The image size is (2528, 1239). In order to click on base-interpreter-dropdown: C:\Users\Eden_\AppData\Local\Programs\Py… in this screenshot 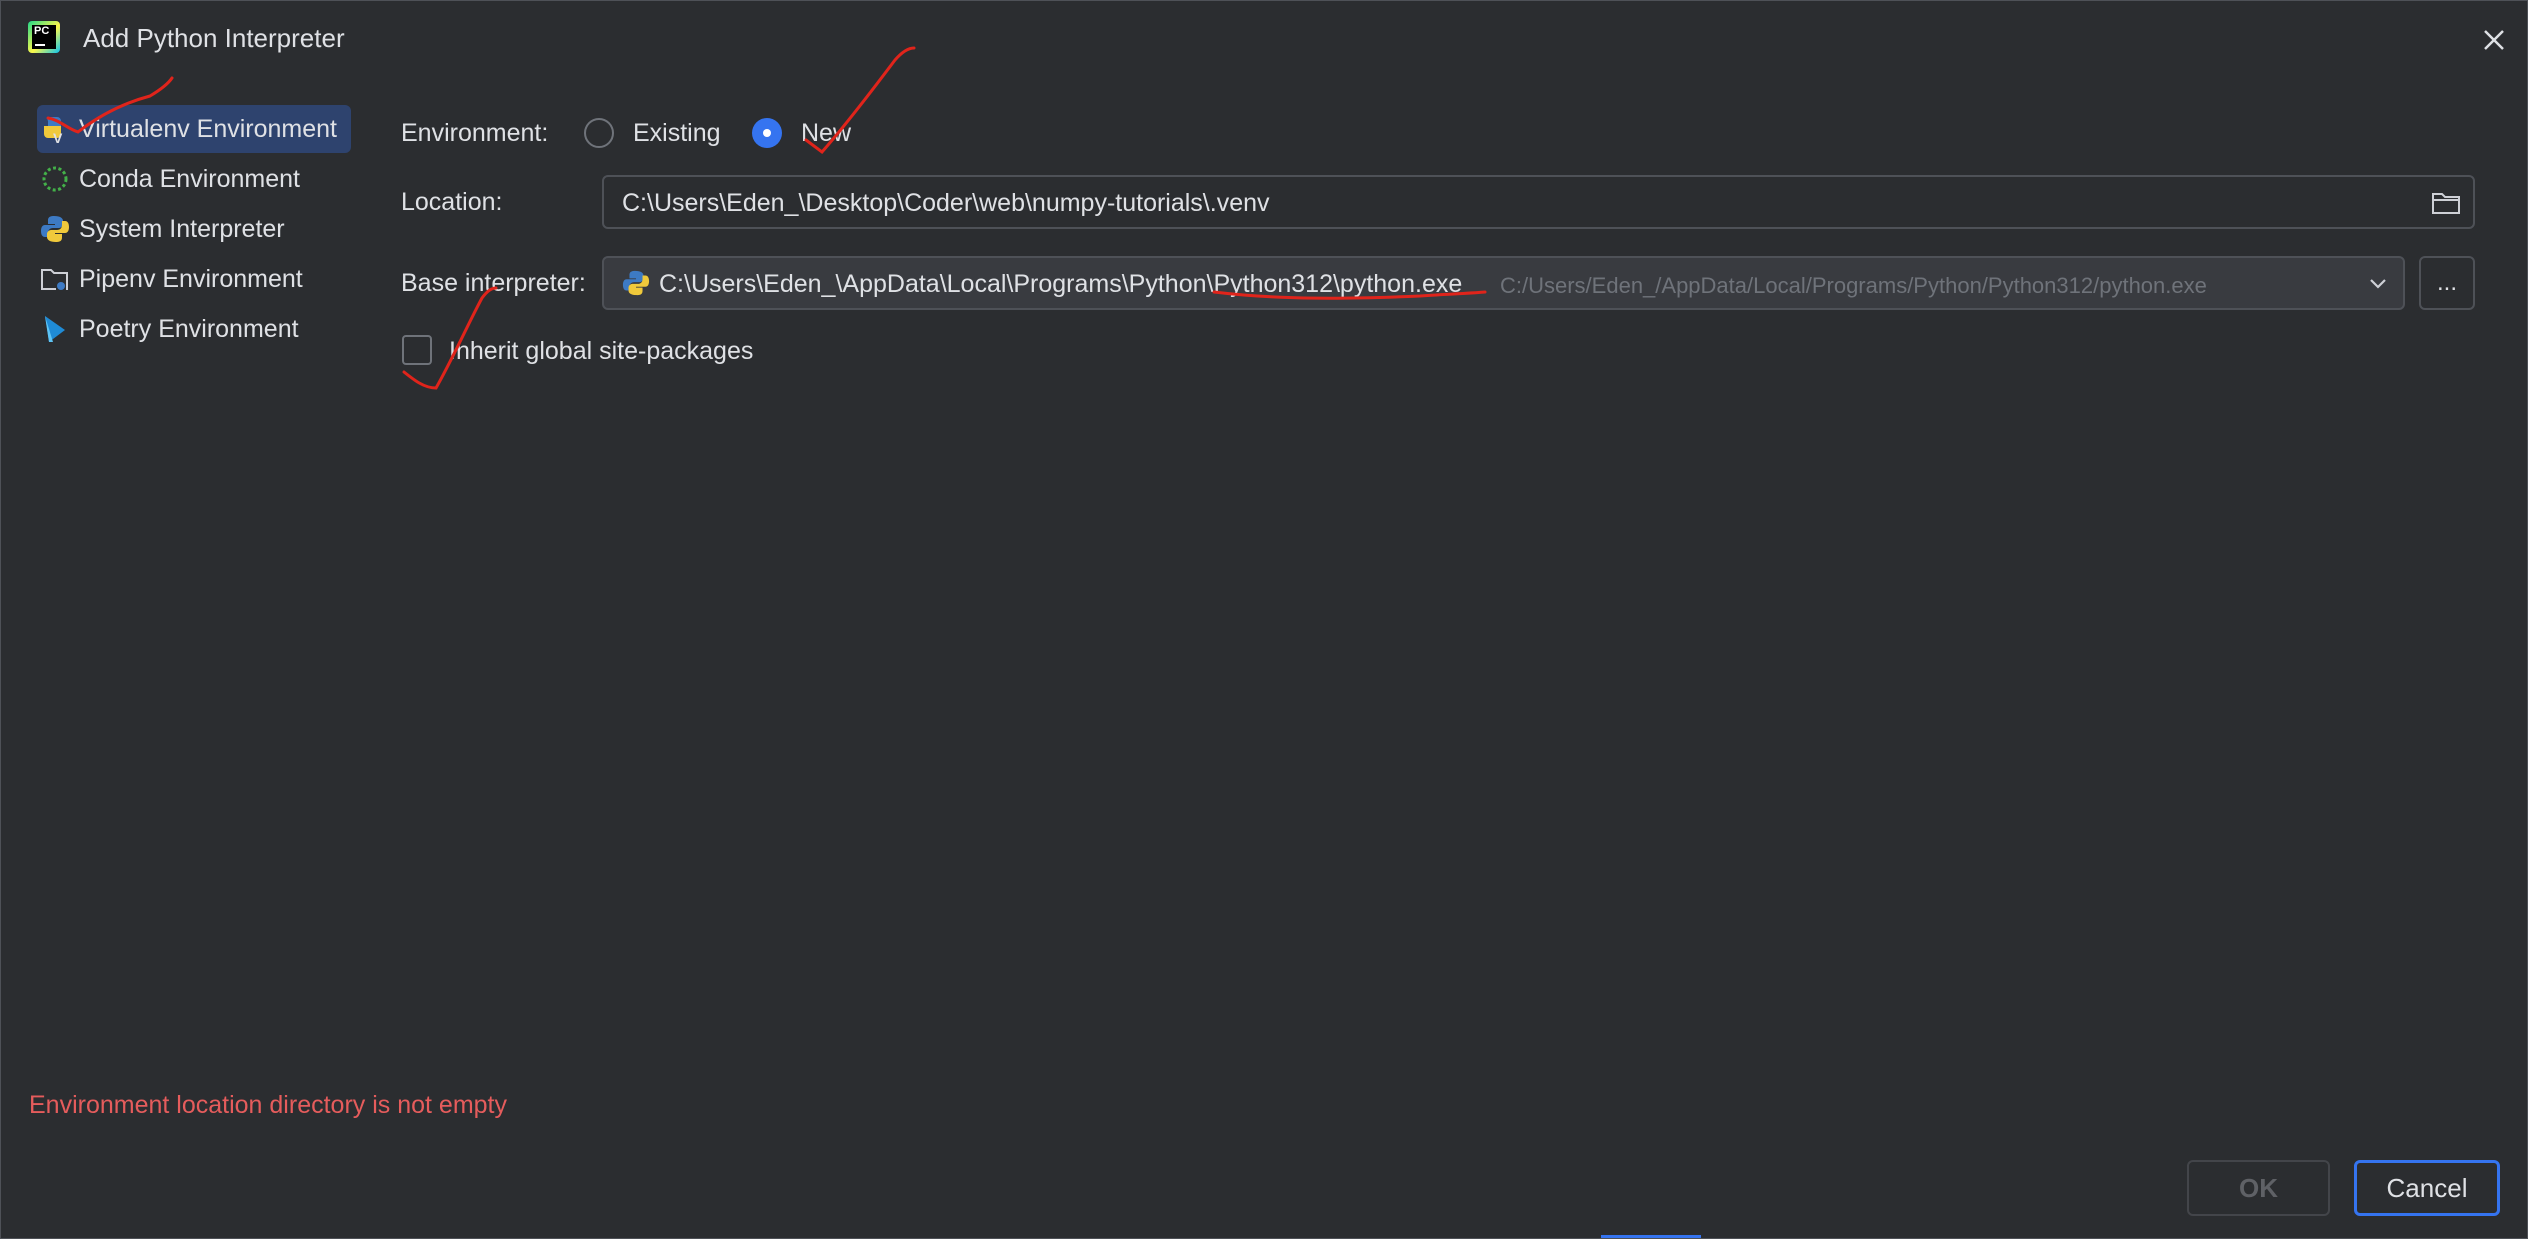, I will do `click(1503, 283)`.